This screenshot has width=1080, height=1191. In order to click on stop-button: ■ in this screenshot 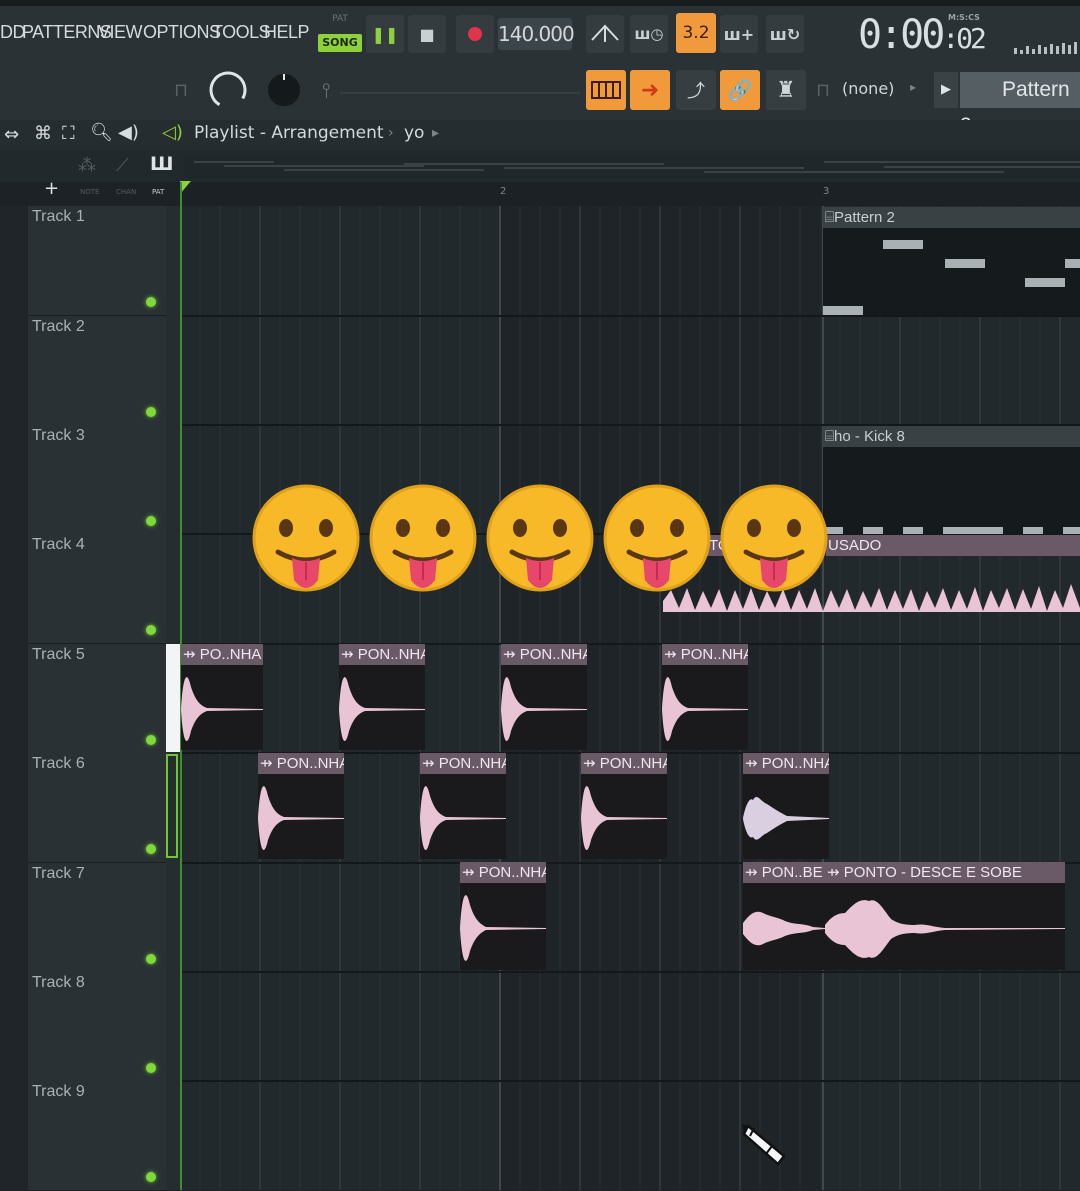, I will do `click(427, 34)`.